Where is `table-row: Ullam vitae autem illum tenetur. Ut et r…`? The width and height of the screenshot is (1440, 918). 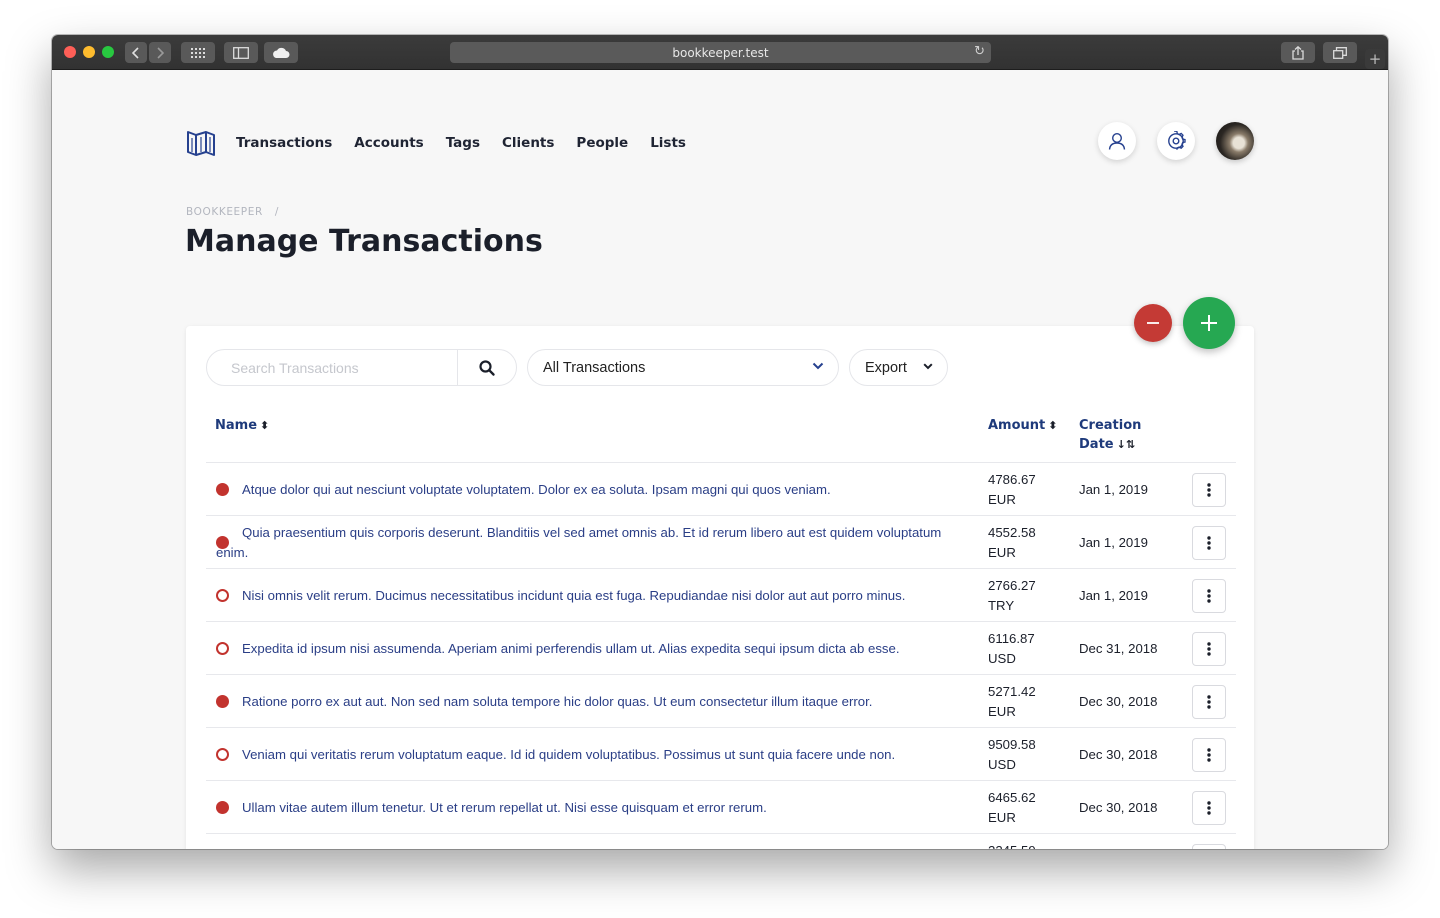
table-row: Ullam vitae autem illum tenetur. Ut et r… is located at coordinates (721, 806).